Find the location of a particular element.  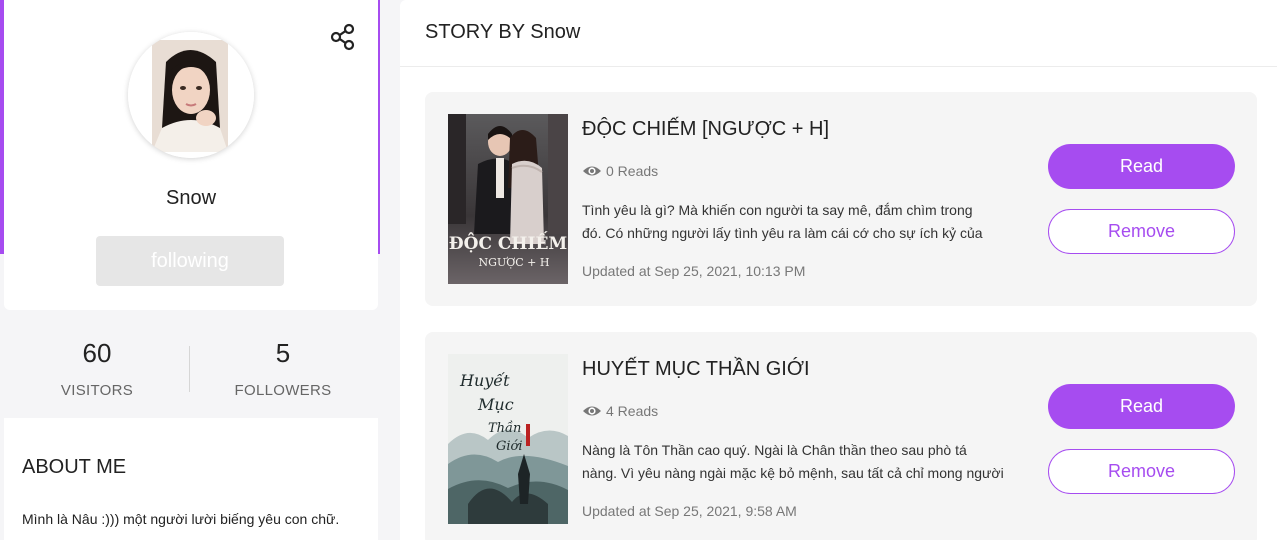

avatar is located at coordinates (191, 95).